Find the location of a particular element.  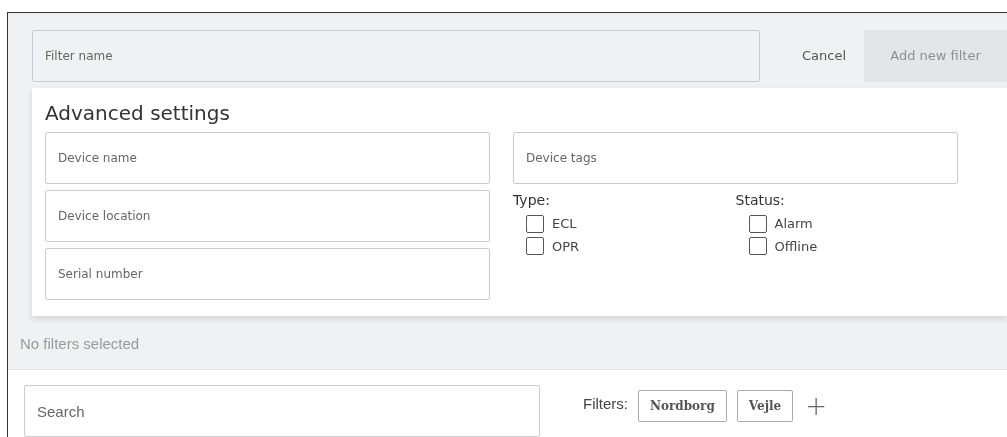

filters-label: Filters: is located at coordinates (605, 403).